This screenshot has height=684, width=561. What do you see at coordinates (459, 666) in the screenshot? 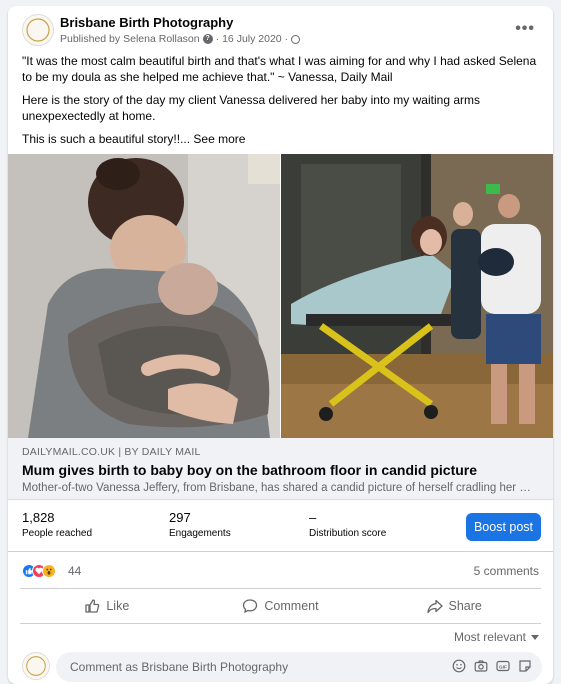
I see `emoji-icon` at bounding box center [459, 666].